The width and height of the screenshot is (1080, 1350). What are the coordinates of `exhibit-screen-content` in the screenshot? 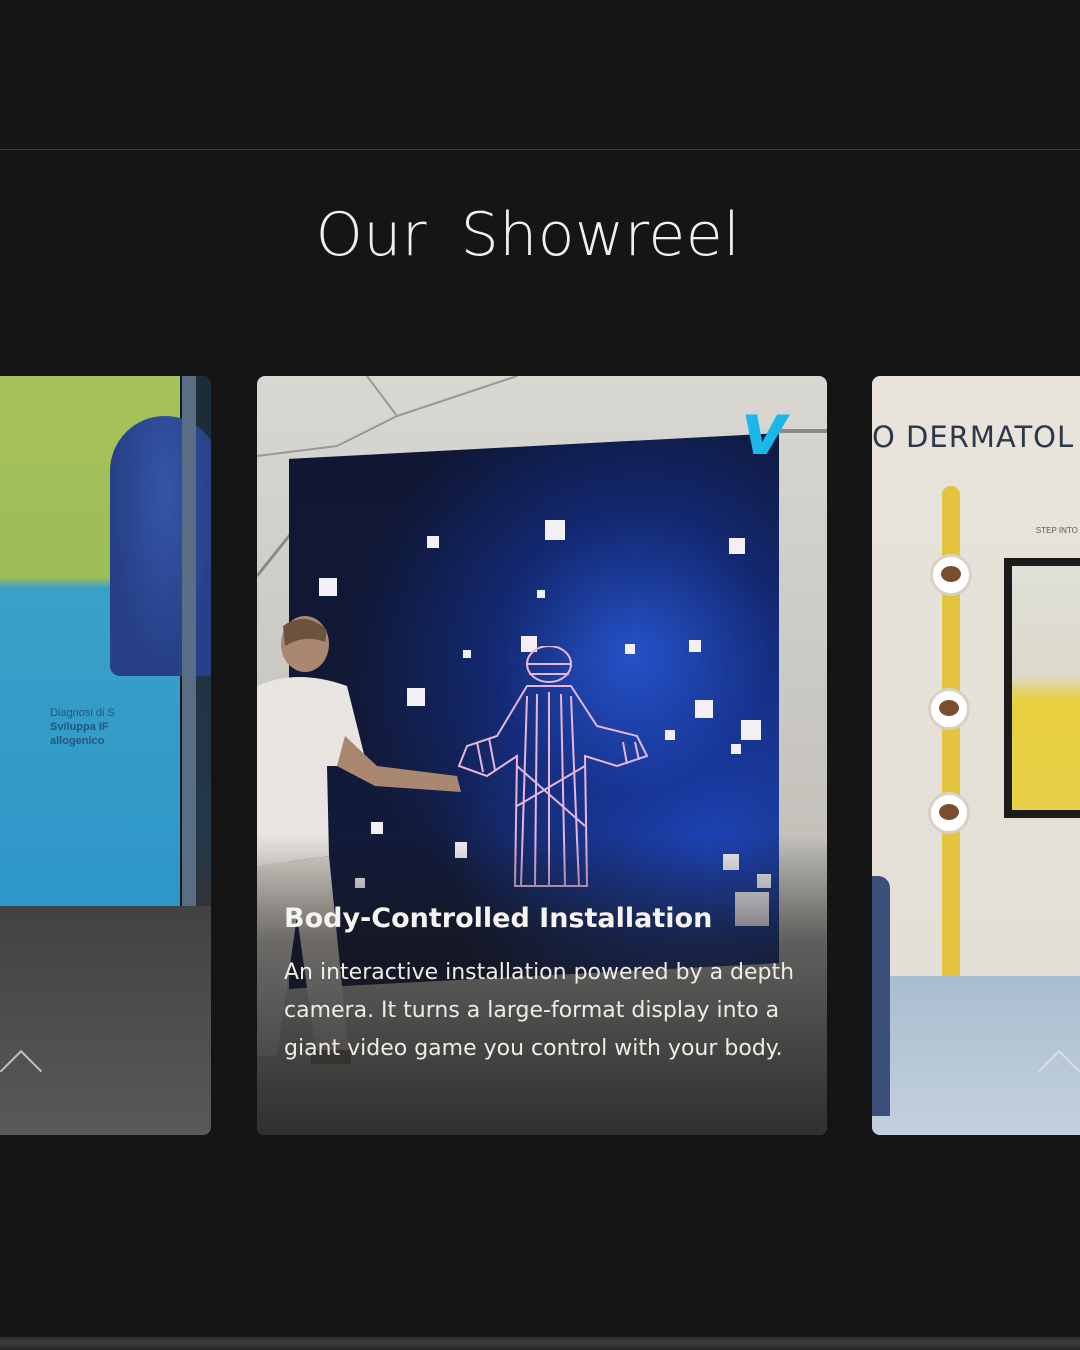 It's located at (1046, 688).